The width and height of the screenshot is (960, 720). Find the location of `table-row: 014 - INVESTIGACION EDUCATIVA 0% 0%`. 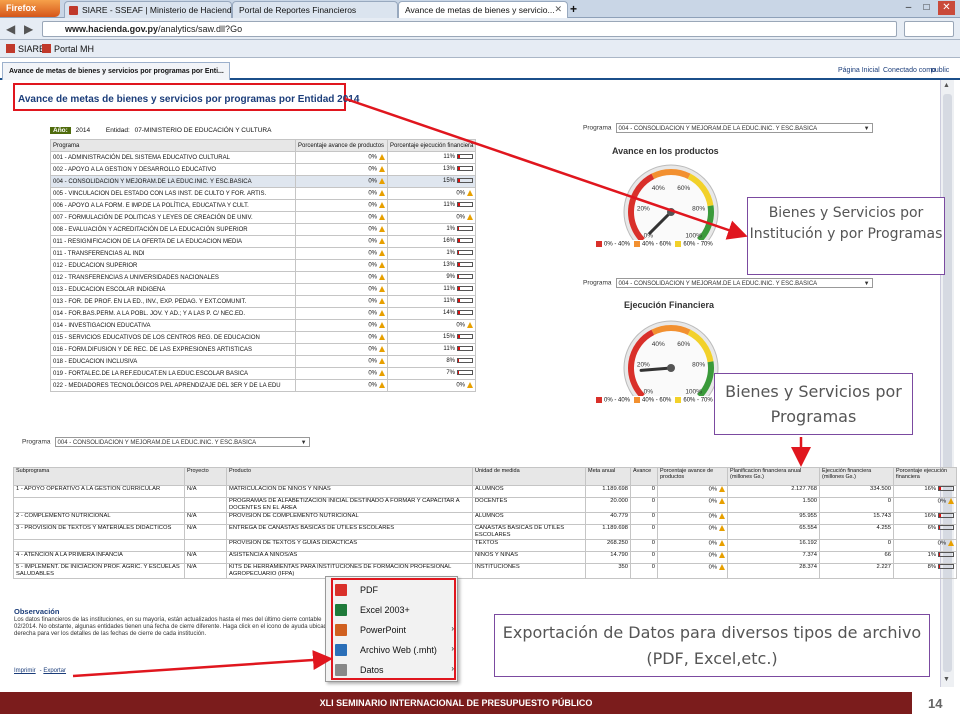

table-row: 014 - INVESTIGACION EDUCATIVA 0% 0% is located at coordinates (263, 325).